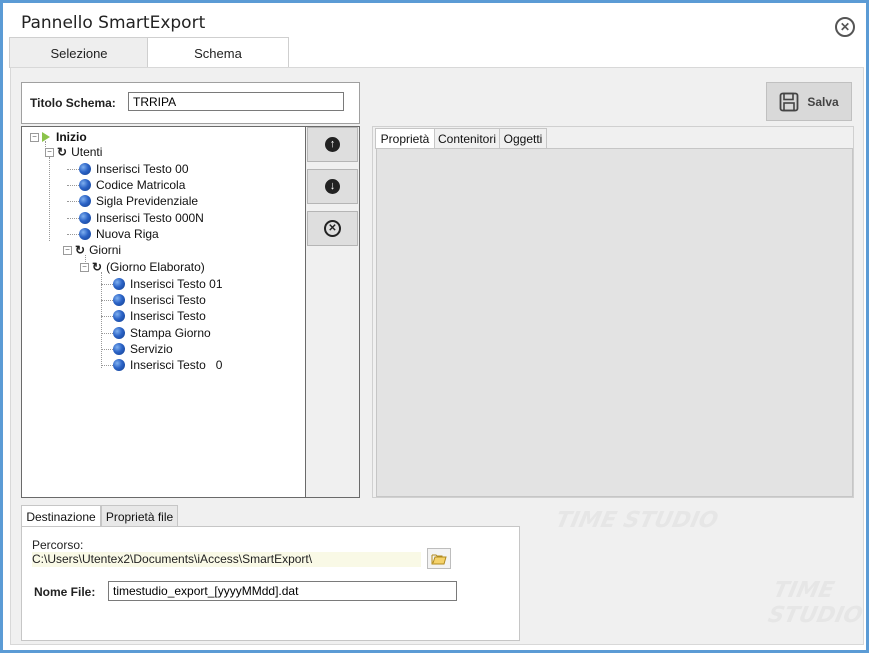  I want to click on tree-node-item: Inserisci Testo 00, so click(134, 169).